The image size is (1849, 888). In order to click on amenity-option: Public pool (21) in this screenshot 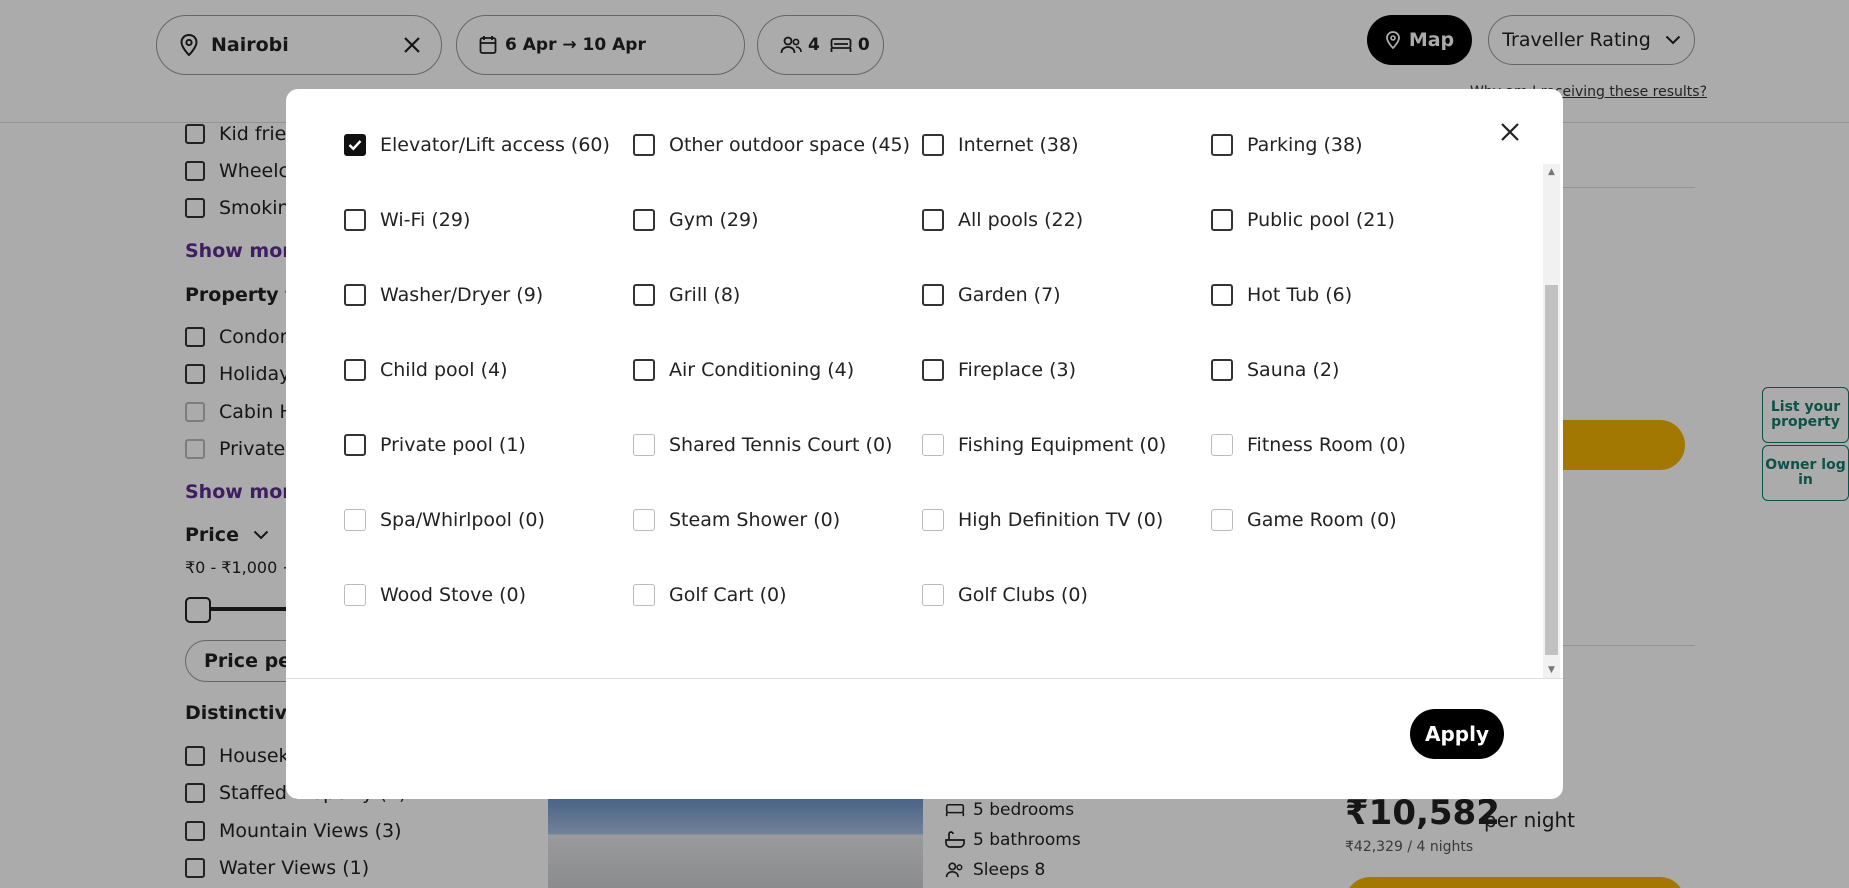, I will do `click(1303, 220)`.